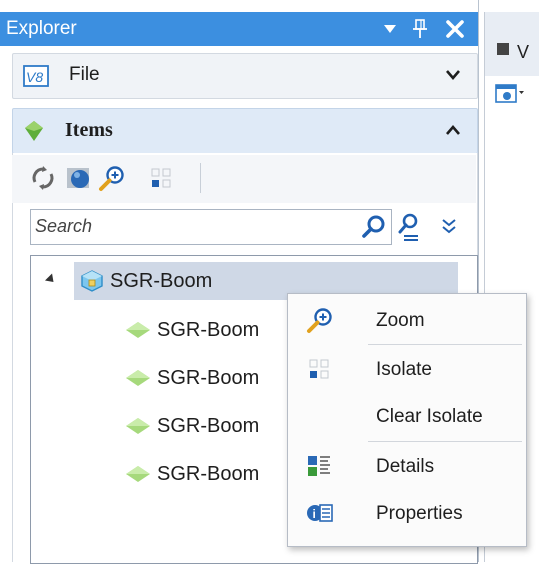 The width and height of the screenshot is (539, 564). I want to click on view-options-button, so click(510, 95).